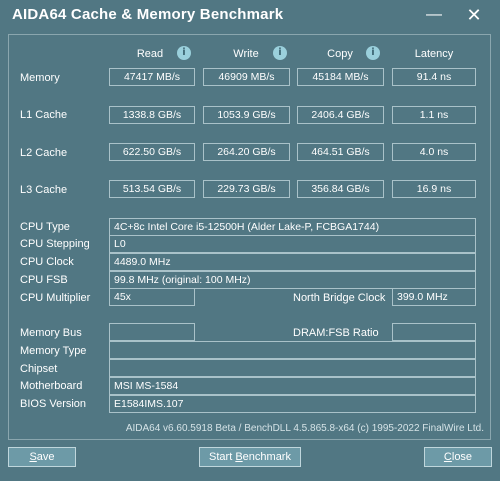  What do you see at coordinates (434, 115) in the screenshot?
I see `l1-latency-value: 1.1 ns` at bounding box center [434, 115].